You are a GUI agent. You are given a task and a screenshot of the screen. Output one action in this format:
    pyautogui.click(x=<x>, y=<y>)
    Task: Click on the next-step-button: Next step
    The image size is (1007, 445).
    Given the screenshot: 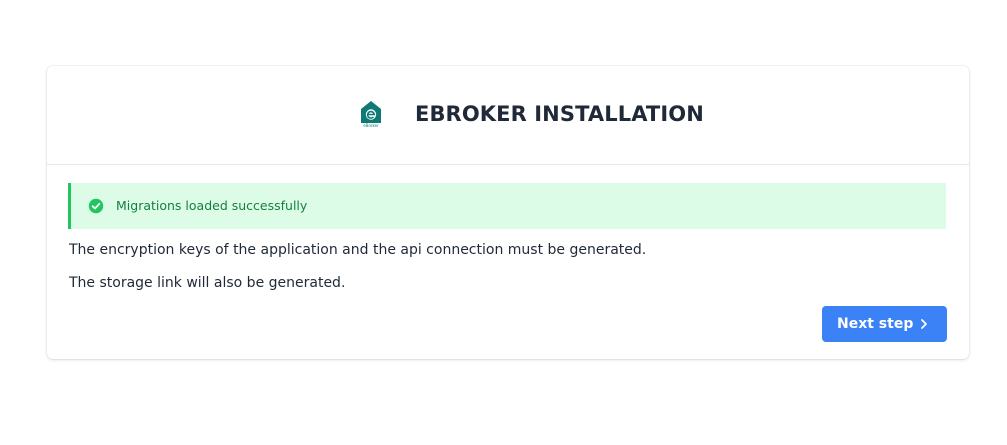 What is the action you would take?
    pyautogui.click(x=884, y=324)
    